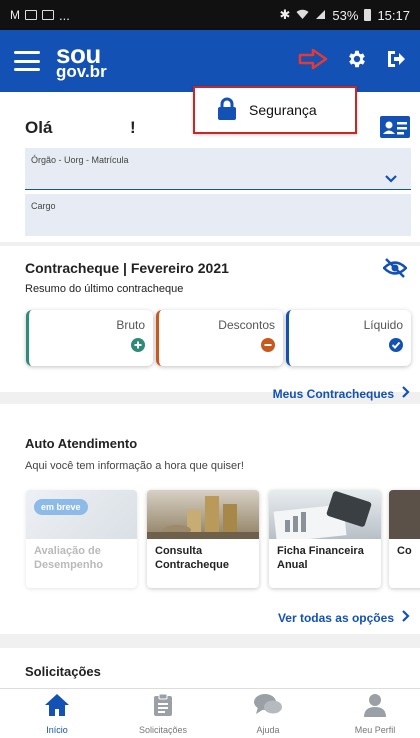  Describe the element at coordinates (375, 730) in the screenshot. I see `tab-label: Meu Perfil` at that location.